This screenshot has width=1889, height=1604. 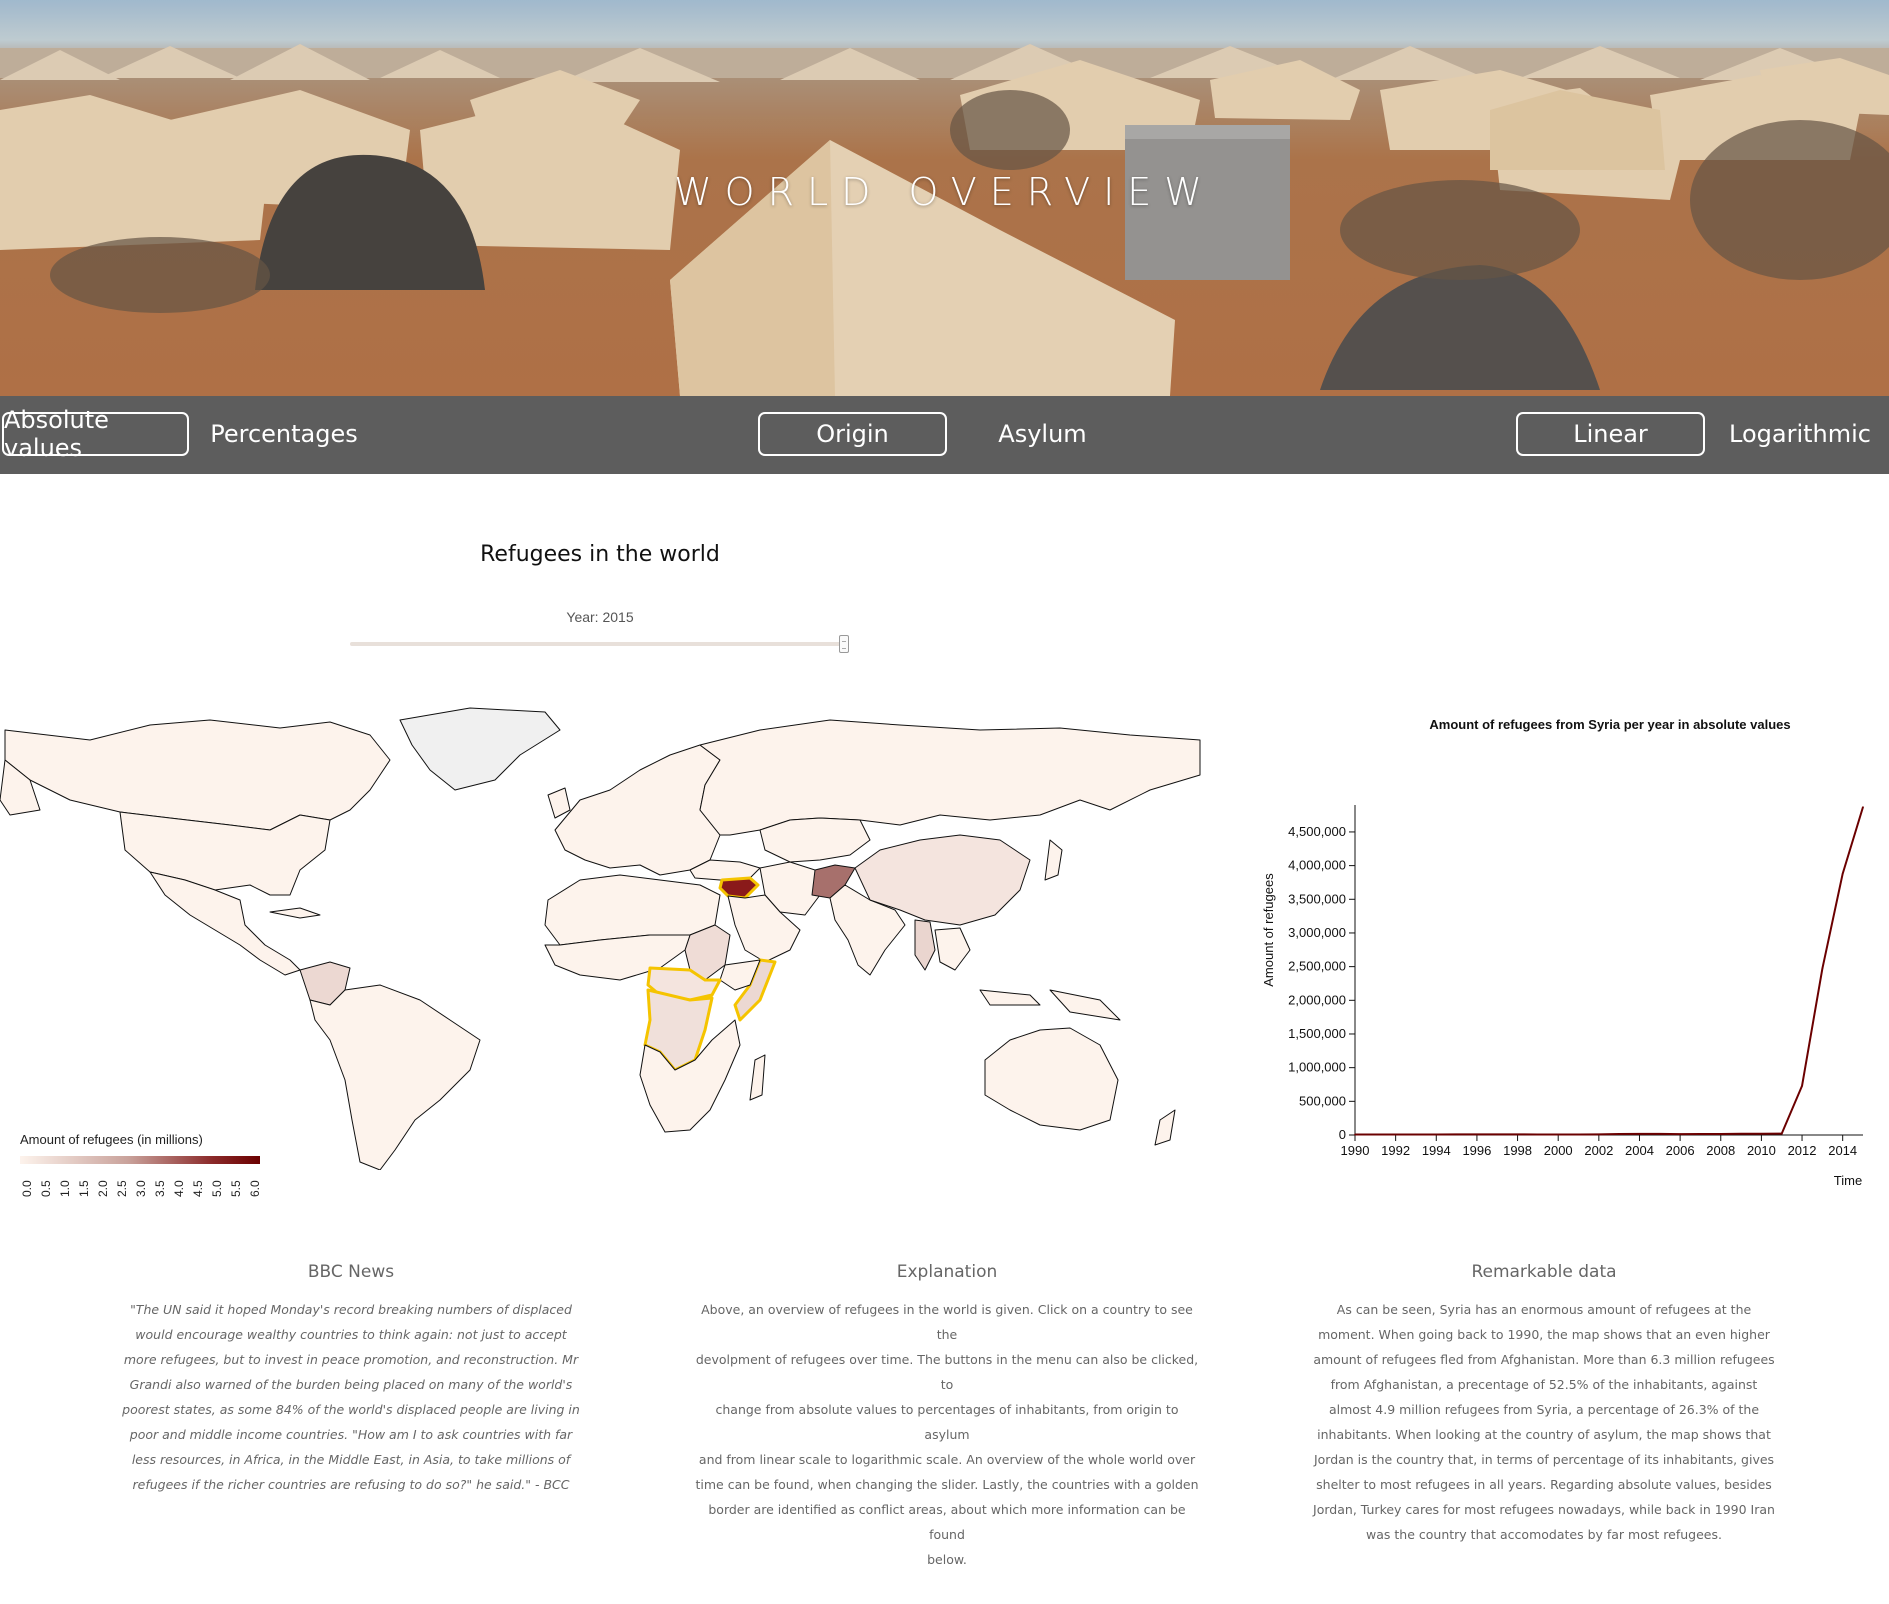 What do you see at coordinates (217, 1188) in the screenshot?
I see `legend-tick: 5.0` at bounding box center [217, 1188].